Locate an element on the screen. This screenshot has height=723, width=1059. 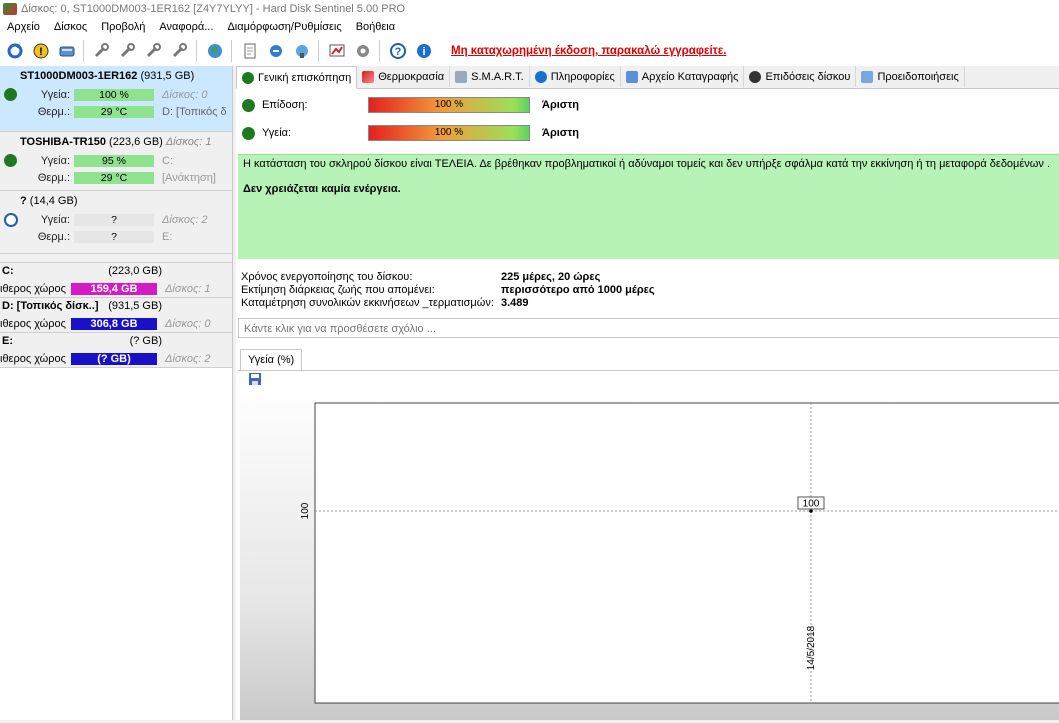
chart-icon is located at coordinates (337, 50).